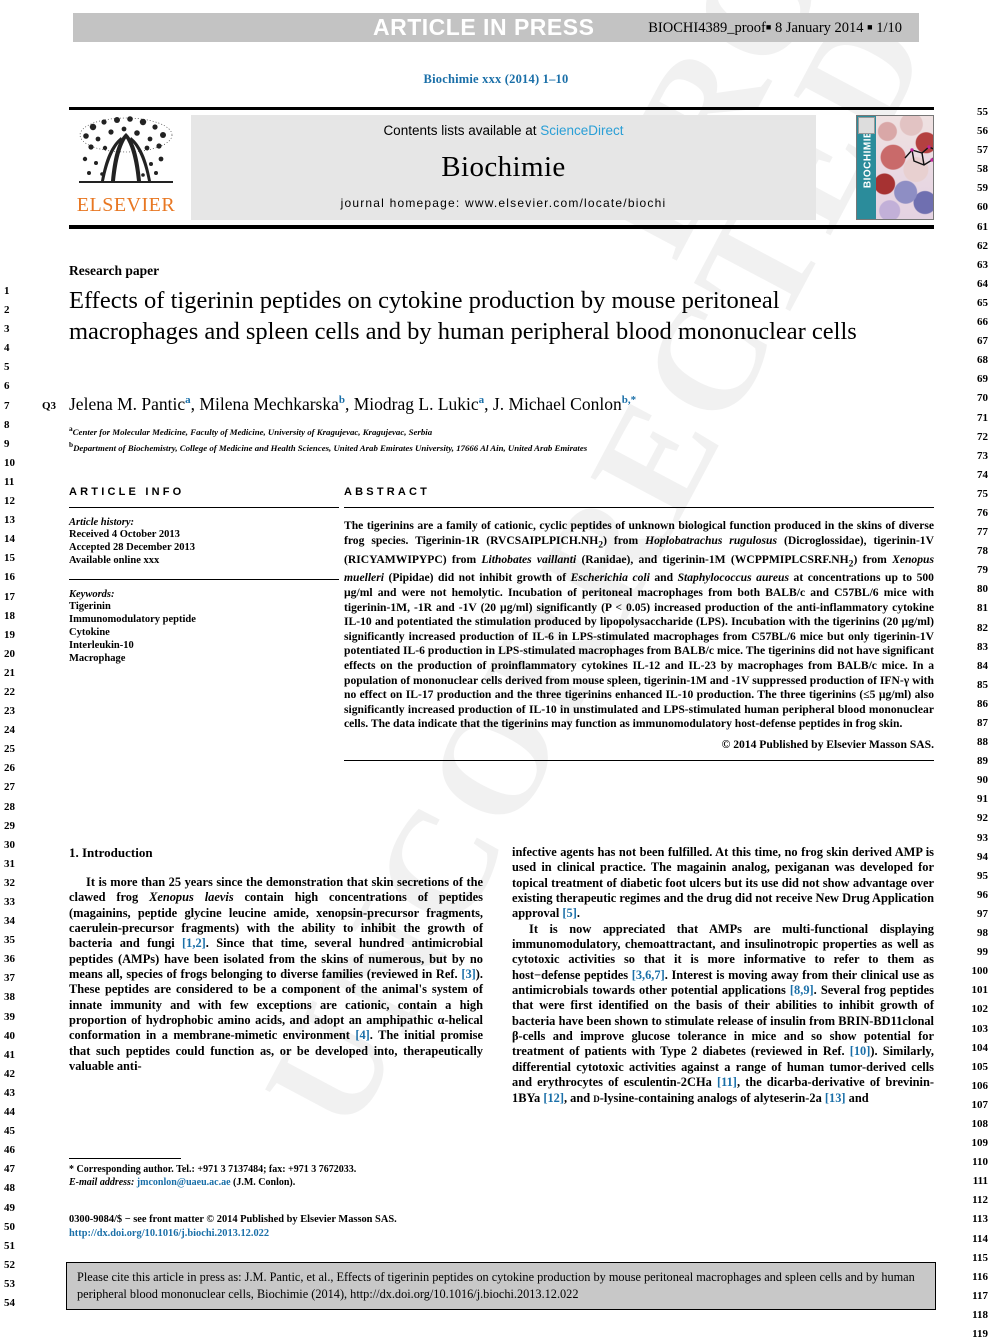  Describe the element at coordinates (980, 1181) in the screenshot. I see `line-number: 111` at that location.